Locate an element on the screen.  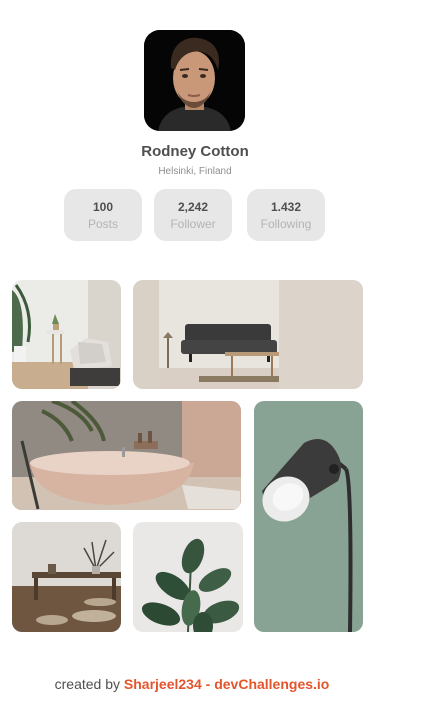
living-room-chair-photo is located at coordinates (66, 334).